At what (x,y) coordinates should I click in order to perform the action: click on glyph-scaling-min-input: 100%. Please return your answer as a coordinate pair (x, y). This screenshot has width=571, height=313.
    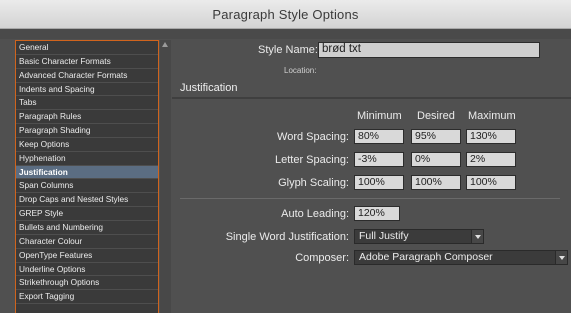
    Looking at the image, I should click on (379, 182).